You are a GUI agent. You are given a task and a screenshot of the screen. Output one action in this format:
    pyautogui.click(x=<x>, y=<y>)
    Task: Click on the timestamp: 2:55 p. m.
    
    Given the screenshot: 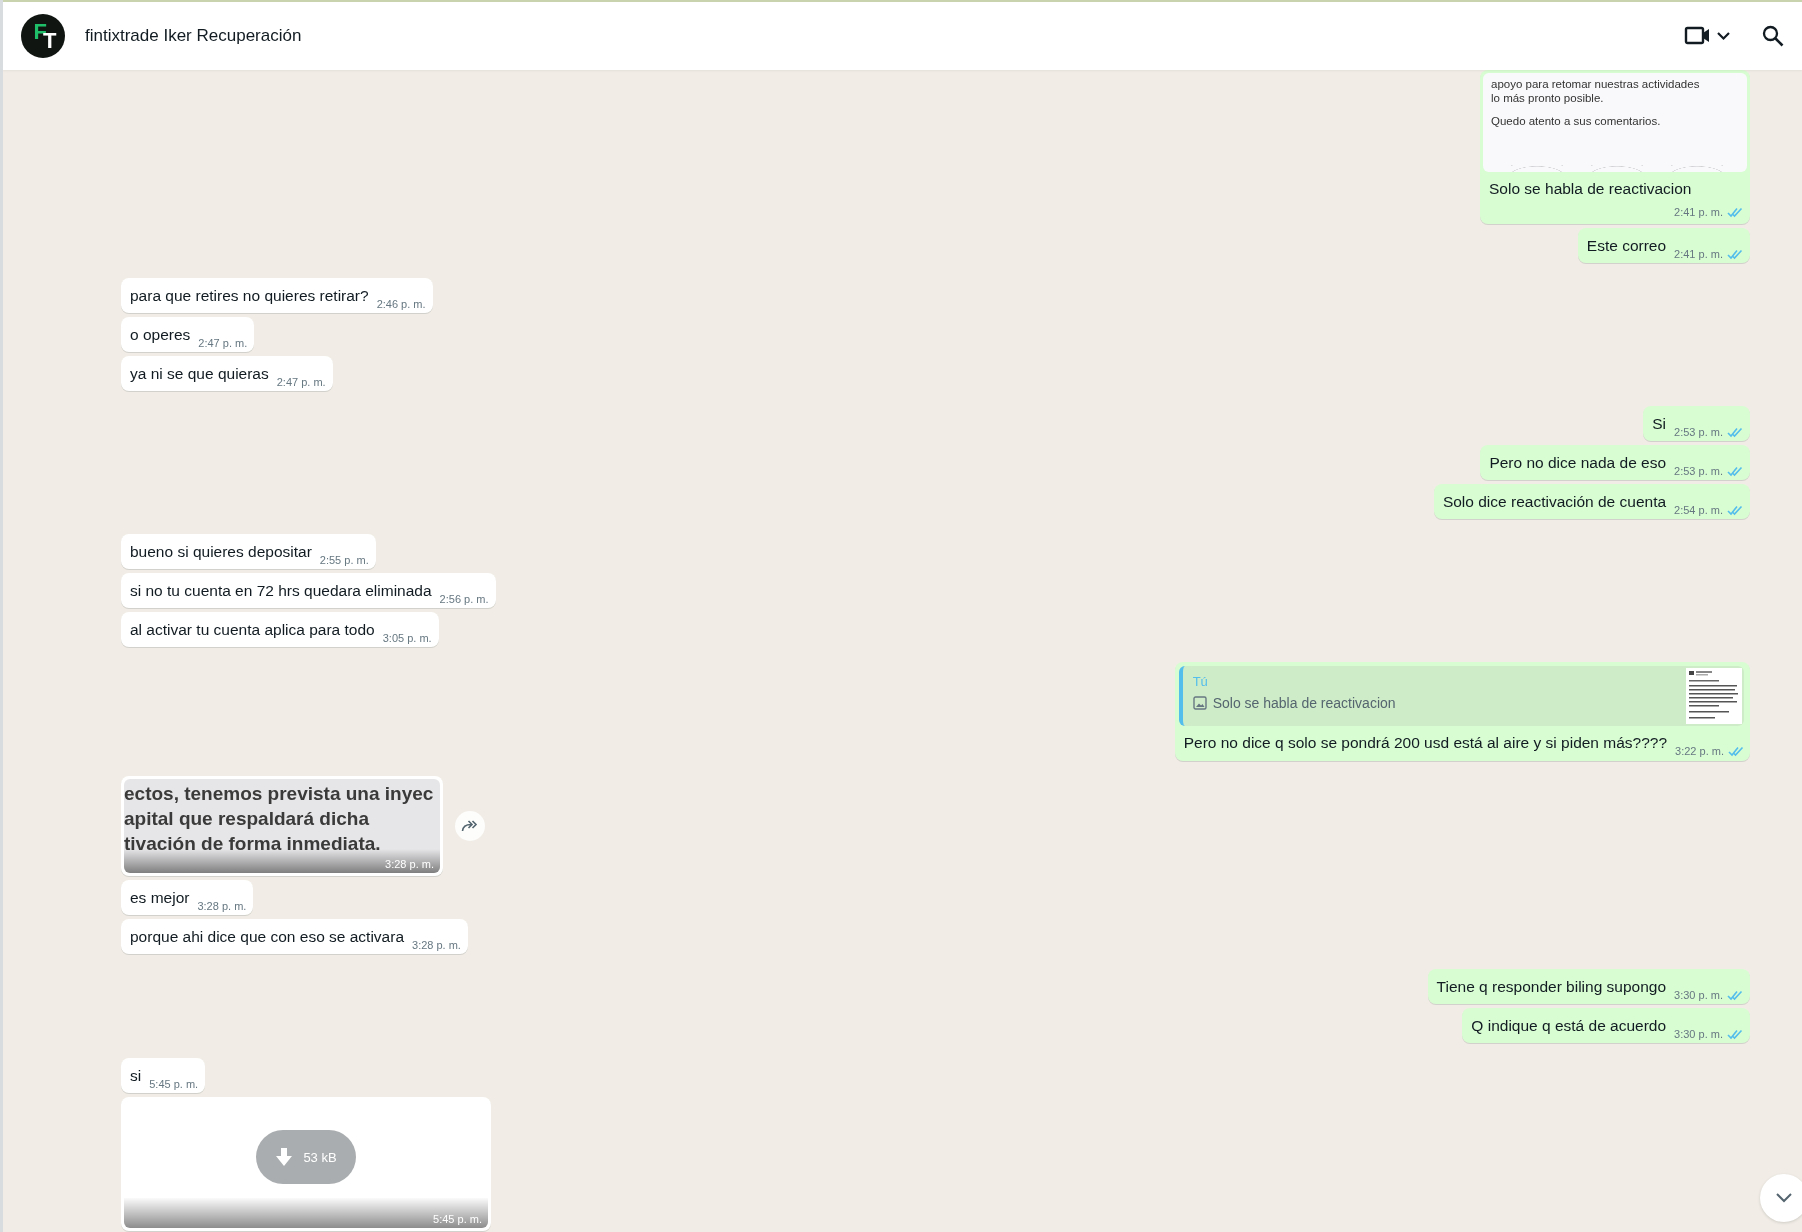 What is the action you would take?
    pyautogui.click(x=344, y=560)
    